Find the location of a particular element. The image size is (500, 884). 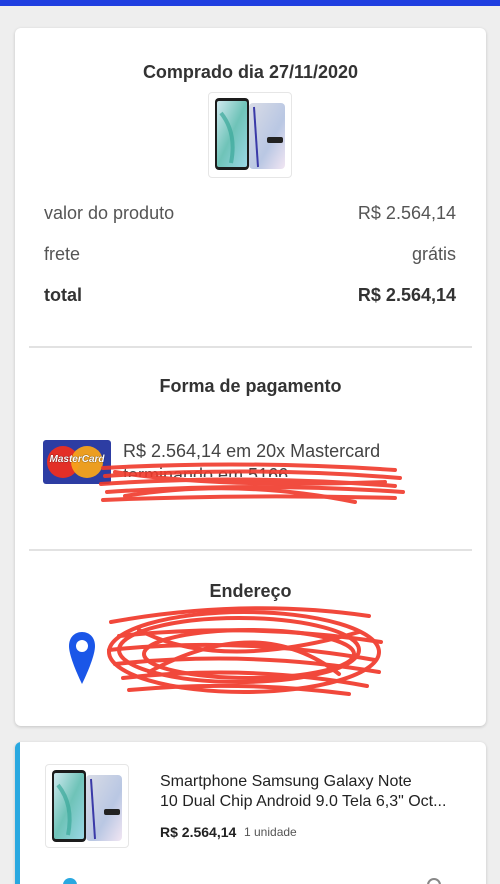

purchase-date-title: Comprado dia 27/11/2020 is located at coordinates (250, 72).